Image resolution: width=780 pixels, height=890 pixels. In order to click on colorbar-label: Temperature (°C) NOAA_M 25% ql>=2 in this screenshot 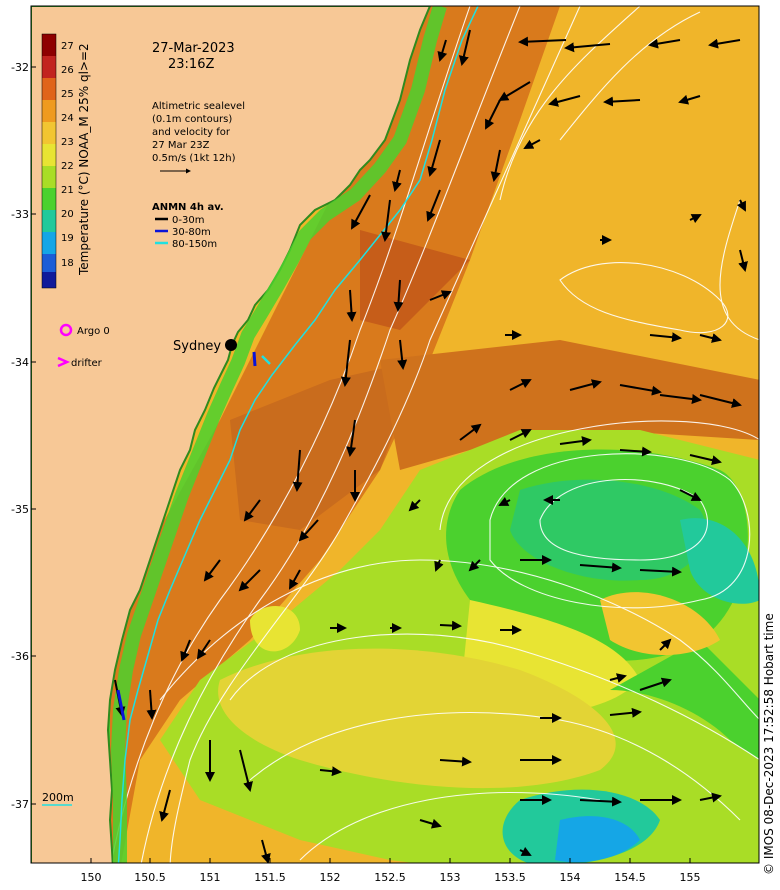, I will do `click(84, 159)`.